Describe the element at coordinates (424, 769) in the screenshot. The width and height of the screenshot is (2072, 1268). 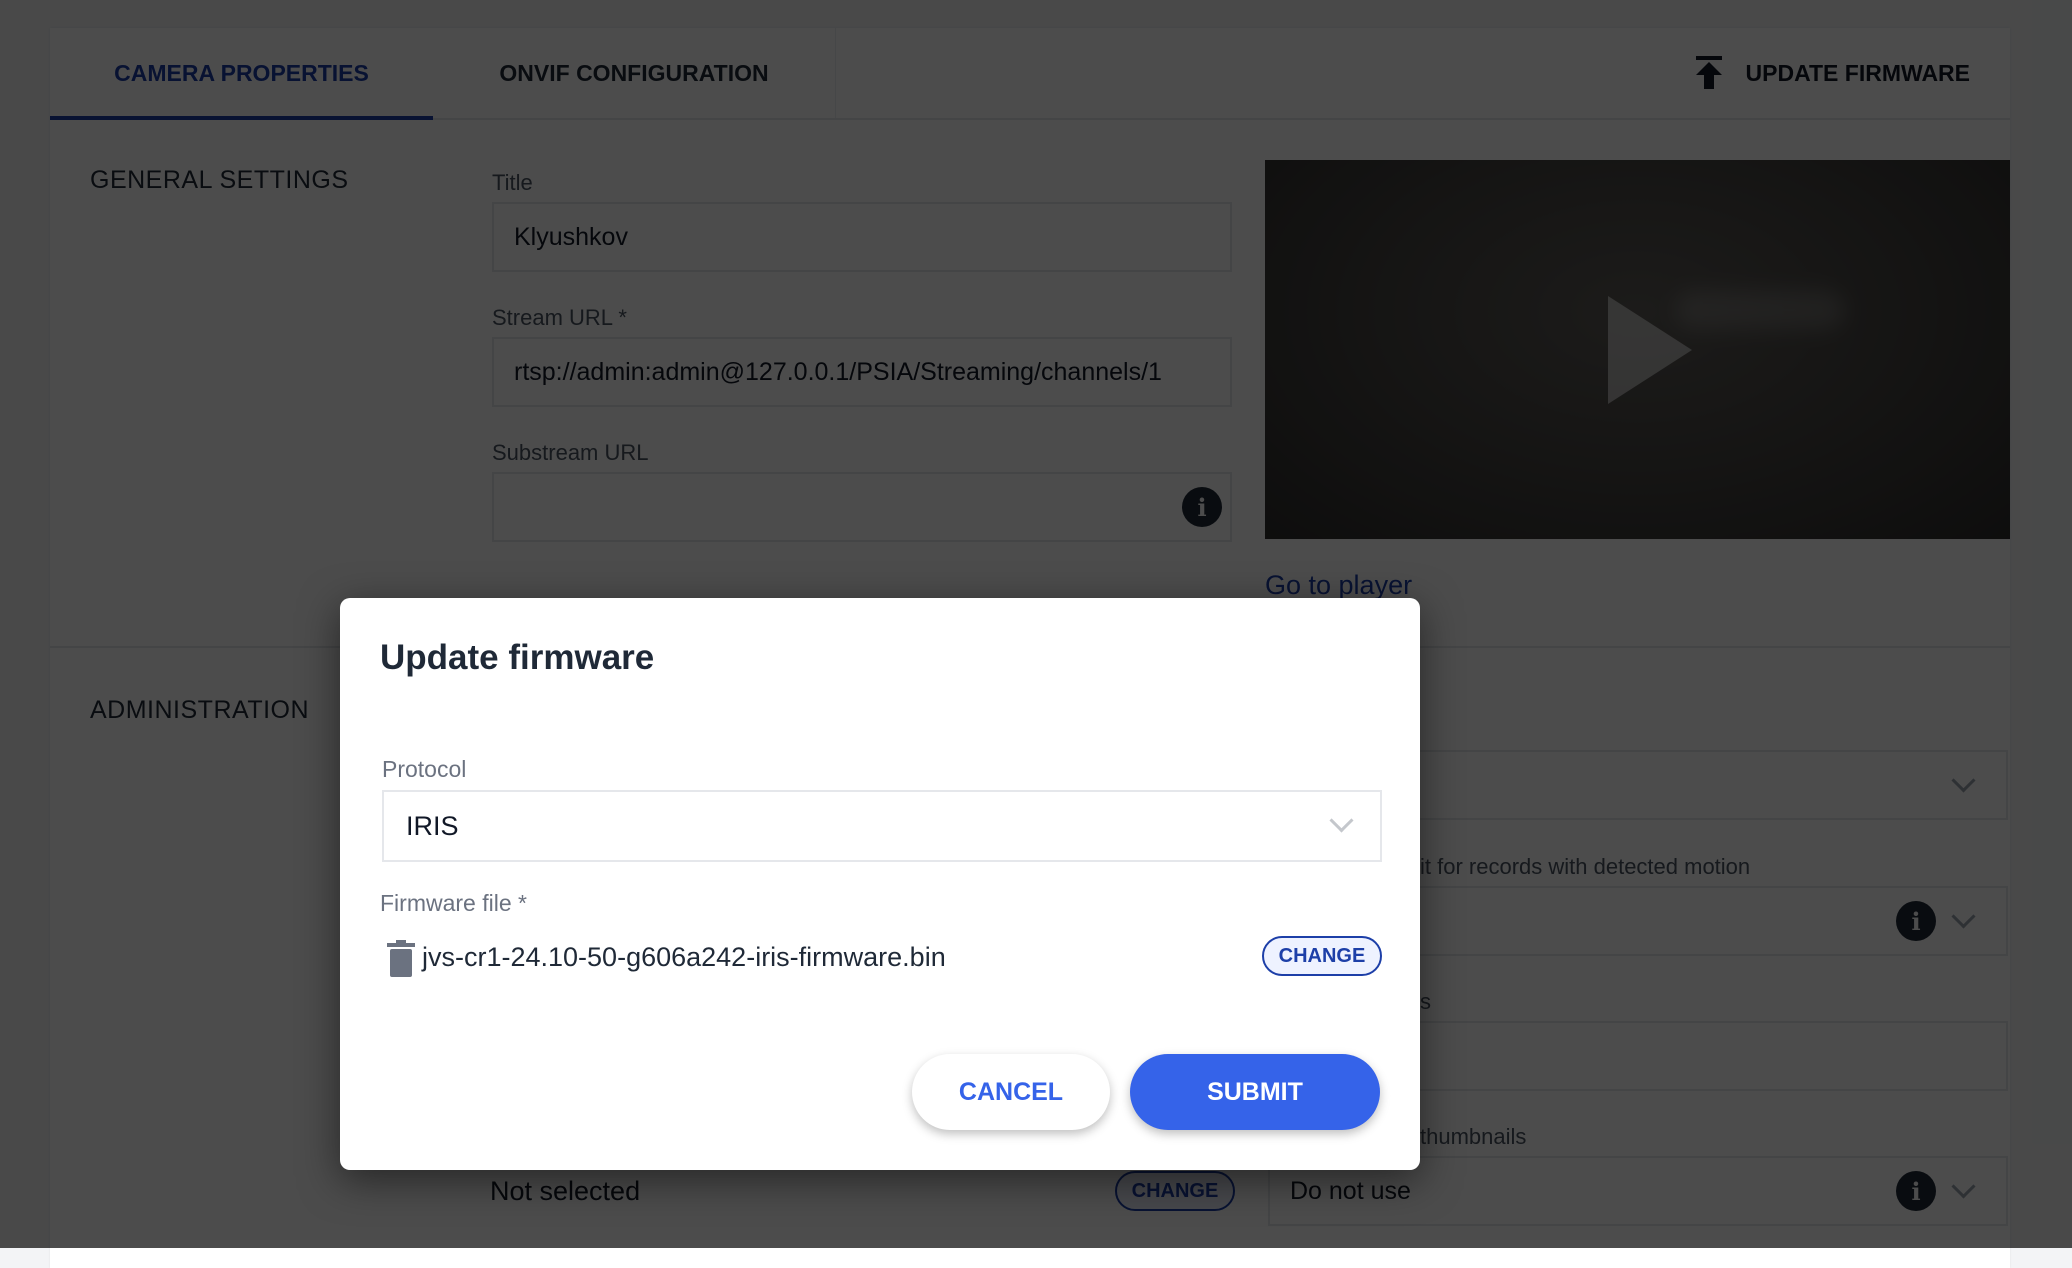
I see `protocol-label: Protocol` at that location.